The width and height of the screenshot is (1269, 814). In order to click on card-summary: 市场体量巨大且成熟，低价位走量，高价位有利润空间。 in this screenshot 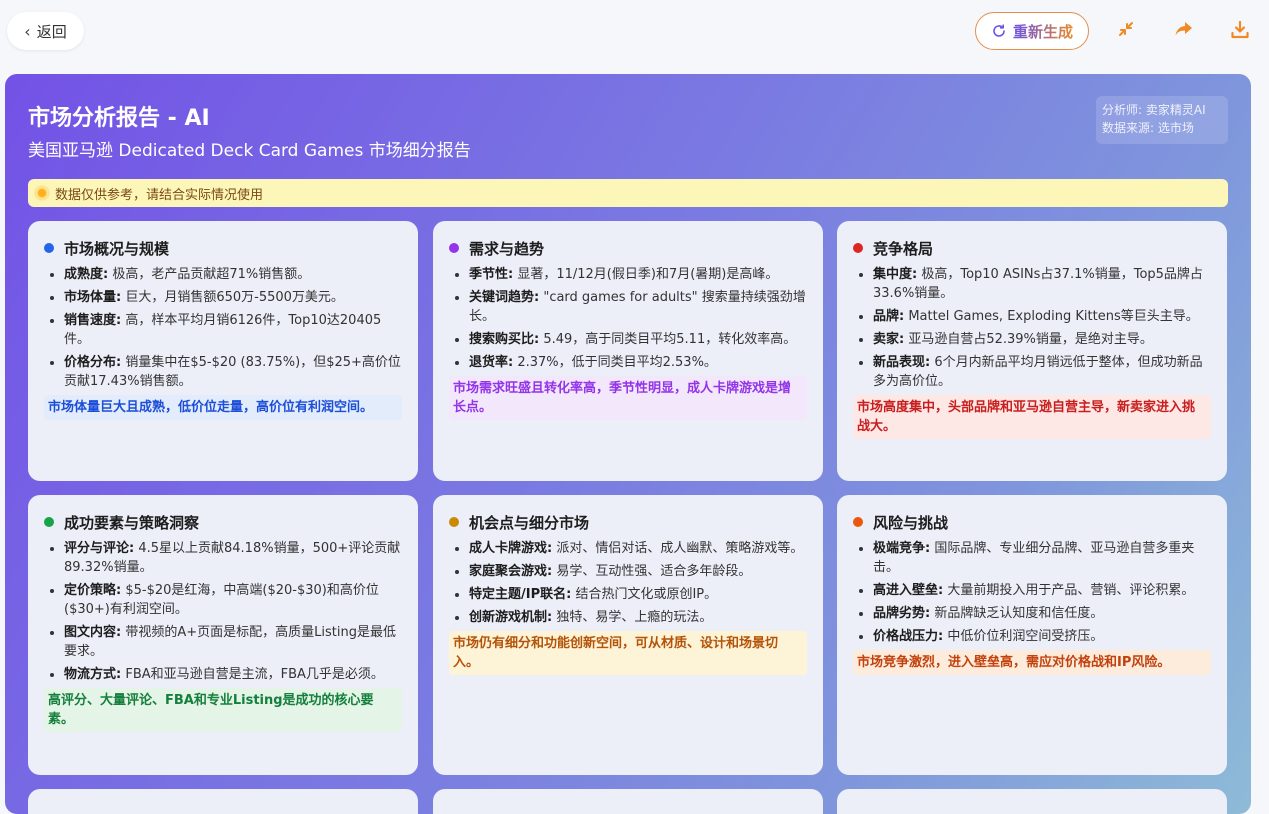, I will do `click(223, 407)`.